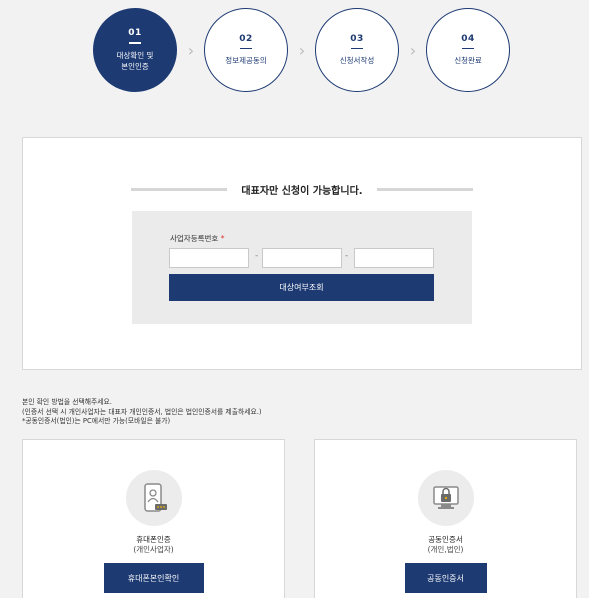 This screenshot has width=589, height=598. Describe the element at coordinates (246, 38) in the screenshot. I see `step-number: 02` at that location.